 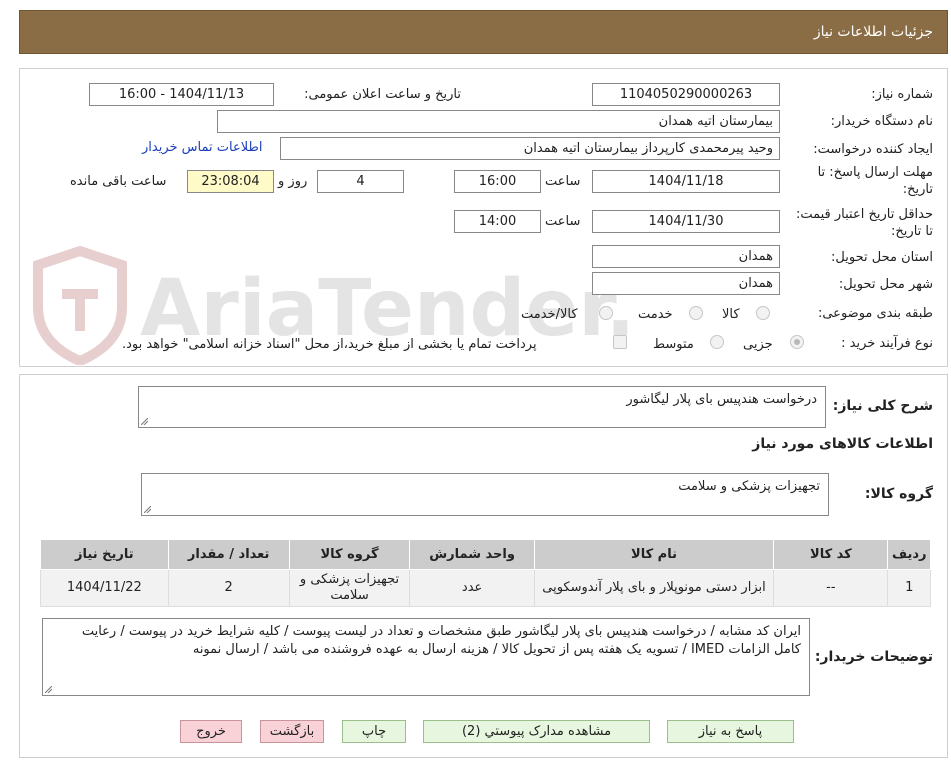 I want to click on validity-label: حداقل تاریخ اعتبار قیمت: تا تاریخ:, so click(x=864, y=223).